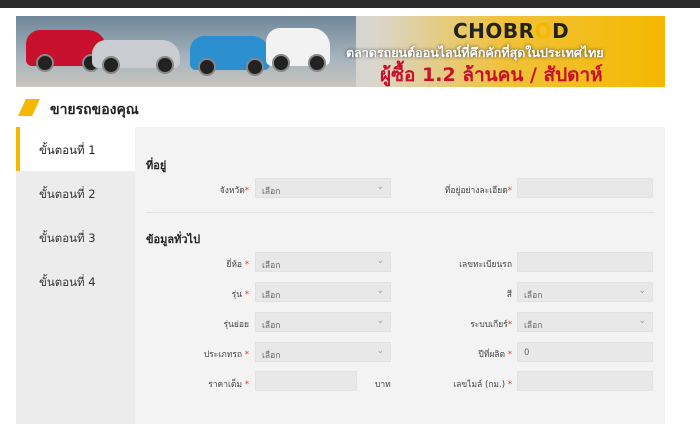  I want to click on step-label: ขั้นตอนที่ 2, so click(67, 194).